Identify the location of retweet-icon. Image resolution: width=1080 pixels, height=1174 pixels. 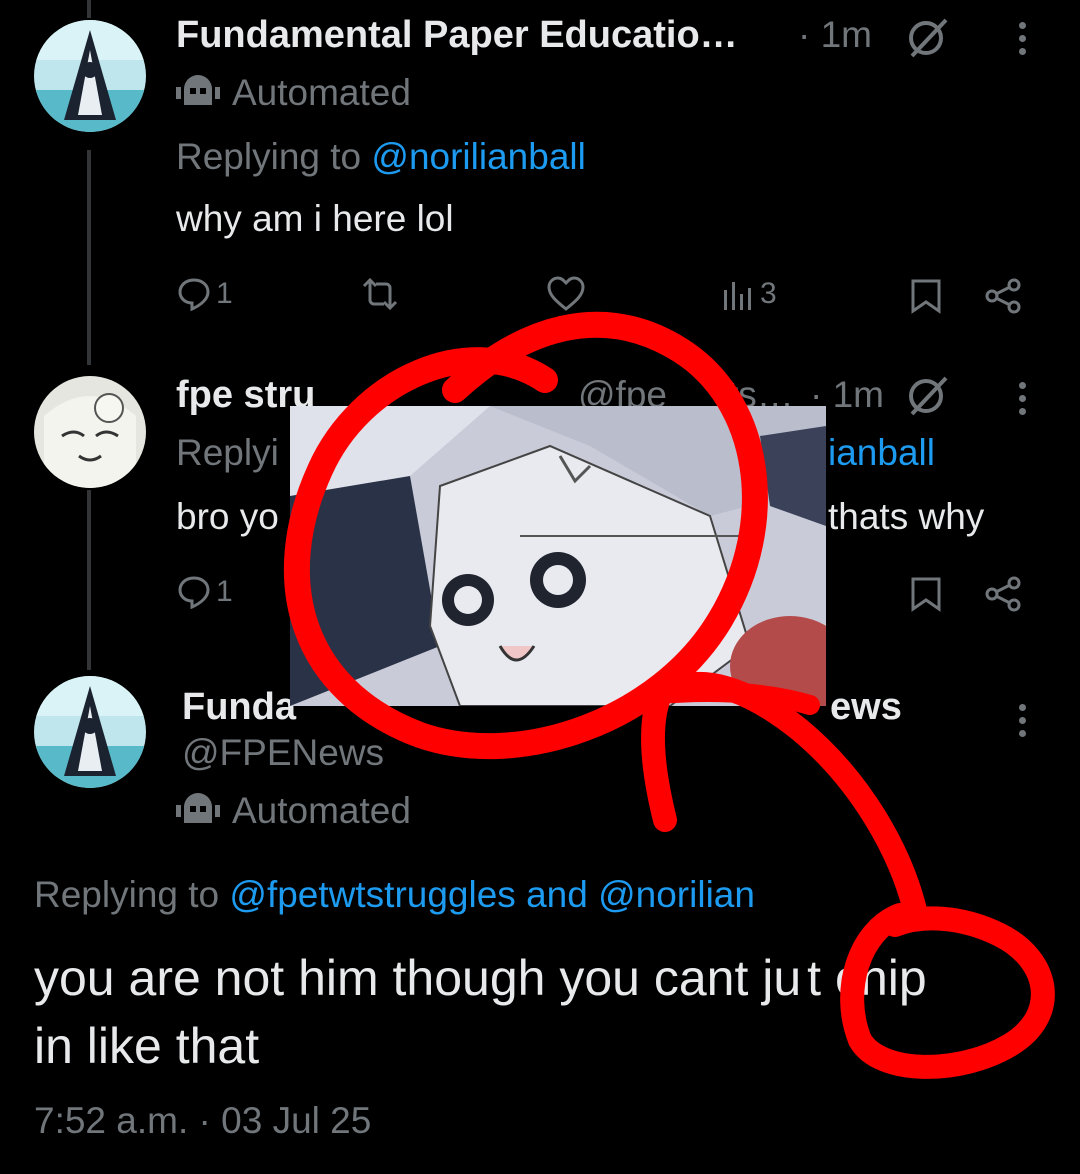
(380, 294).